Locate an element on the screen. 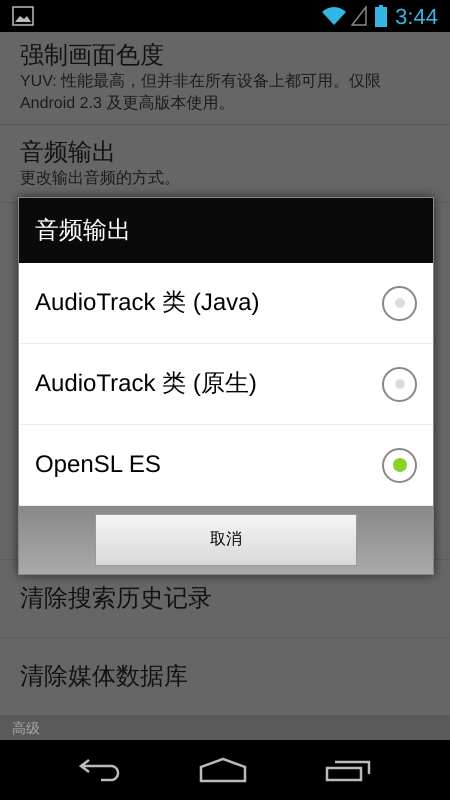 This screenshot has height=800, width=450. recent-apps-icon is located at coordinates (348, 770).